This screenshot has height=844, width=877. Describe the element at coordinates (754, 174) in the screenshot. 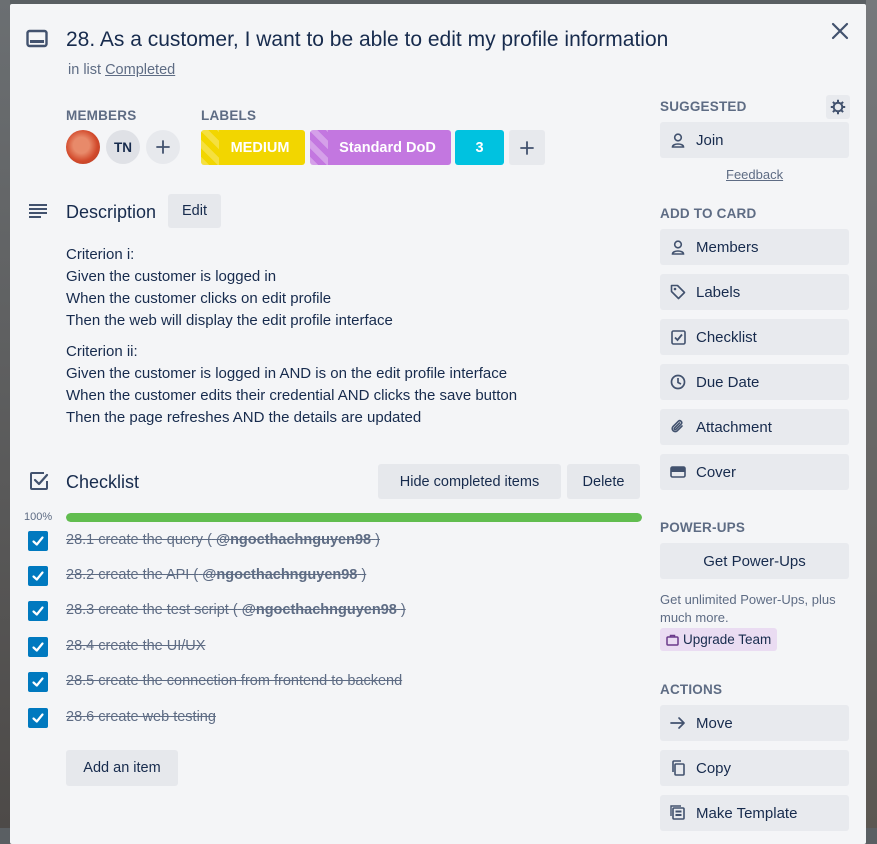

I see `feedback-link: Feedback` at that location.